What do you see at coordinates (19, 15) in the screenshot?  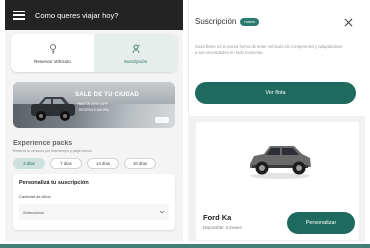 I see `menu-icon` at bounding box center [19, 15].